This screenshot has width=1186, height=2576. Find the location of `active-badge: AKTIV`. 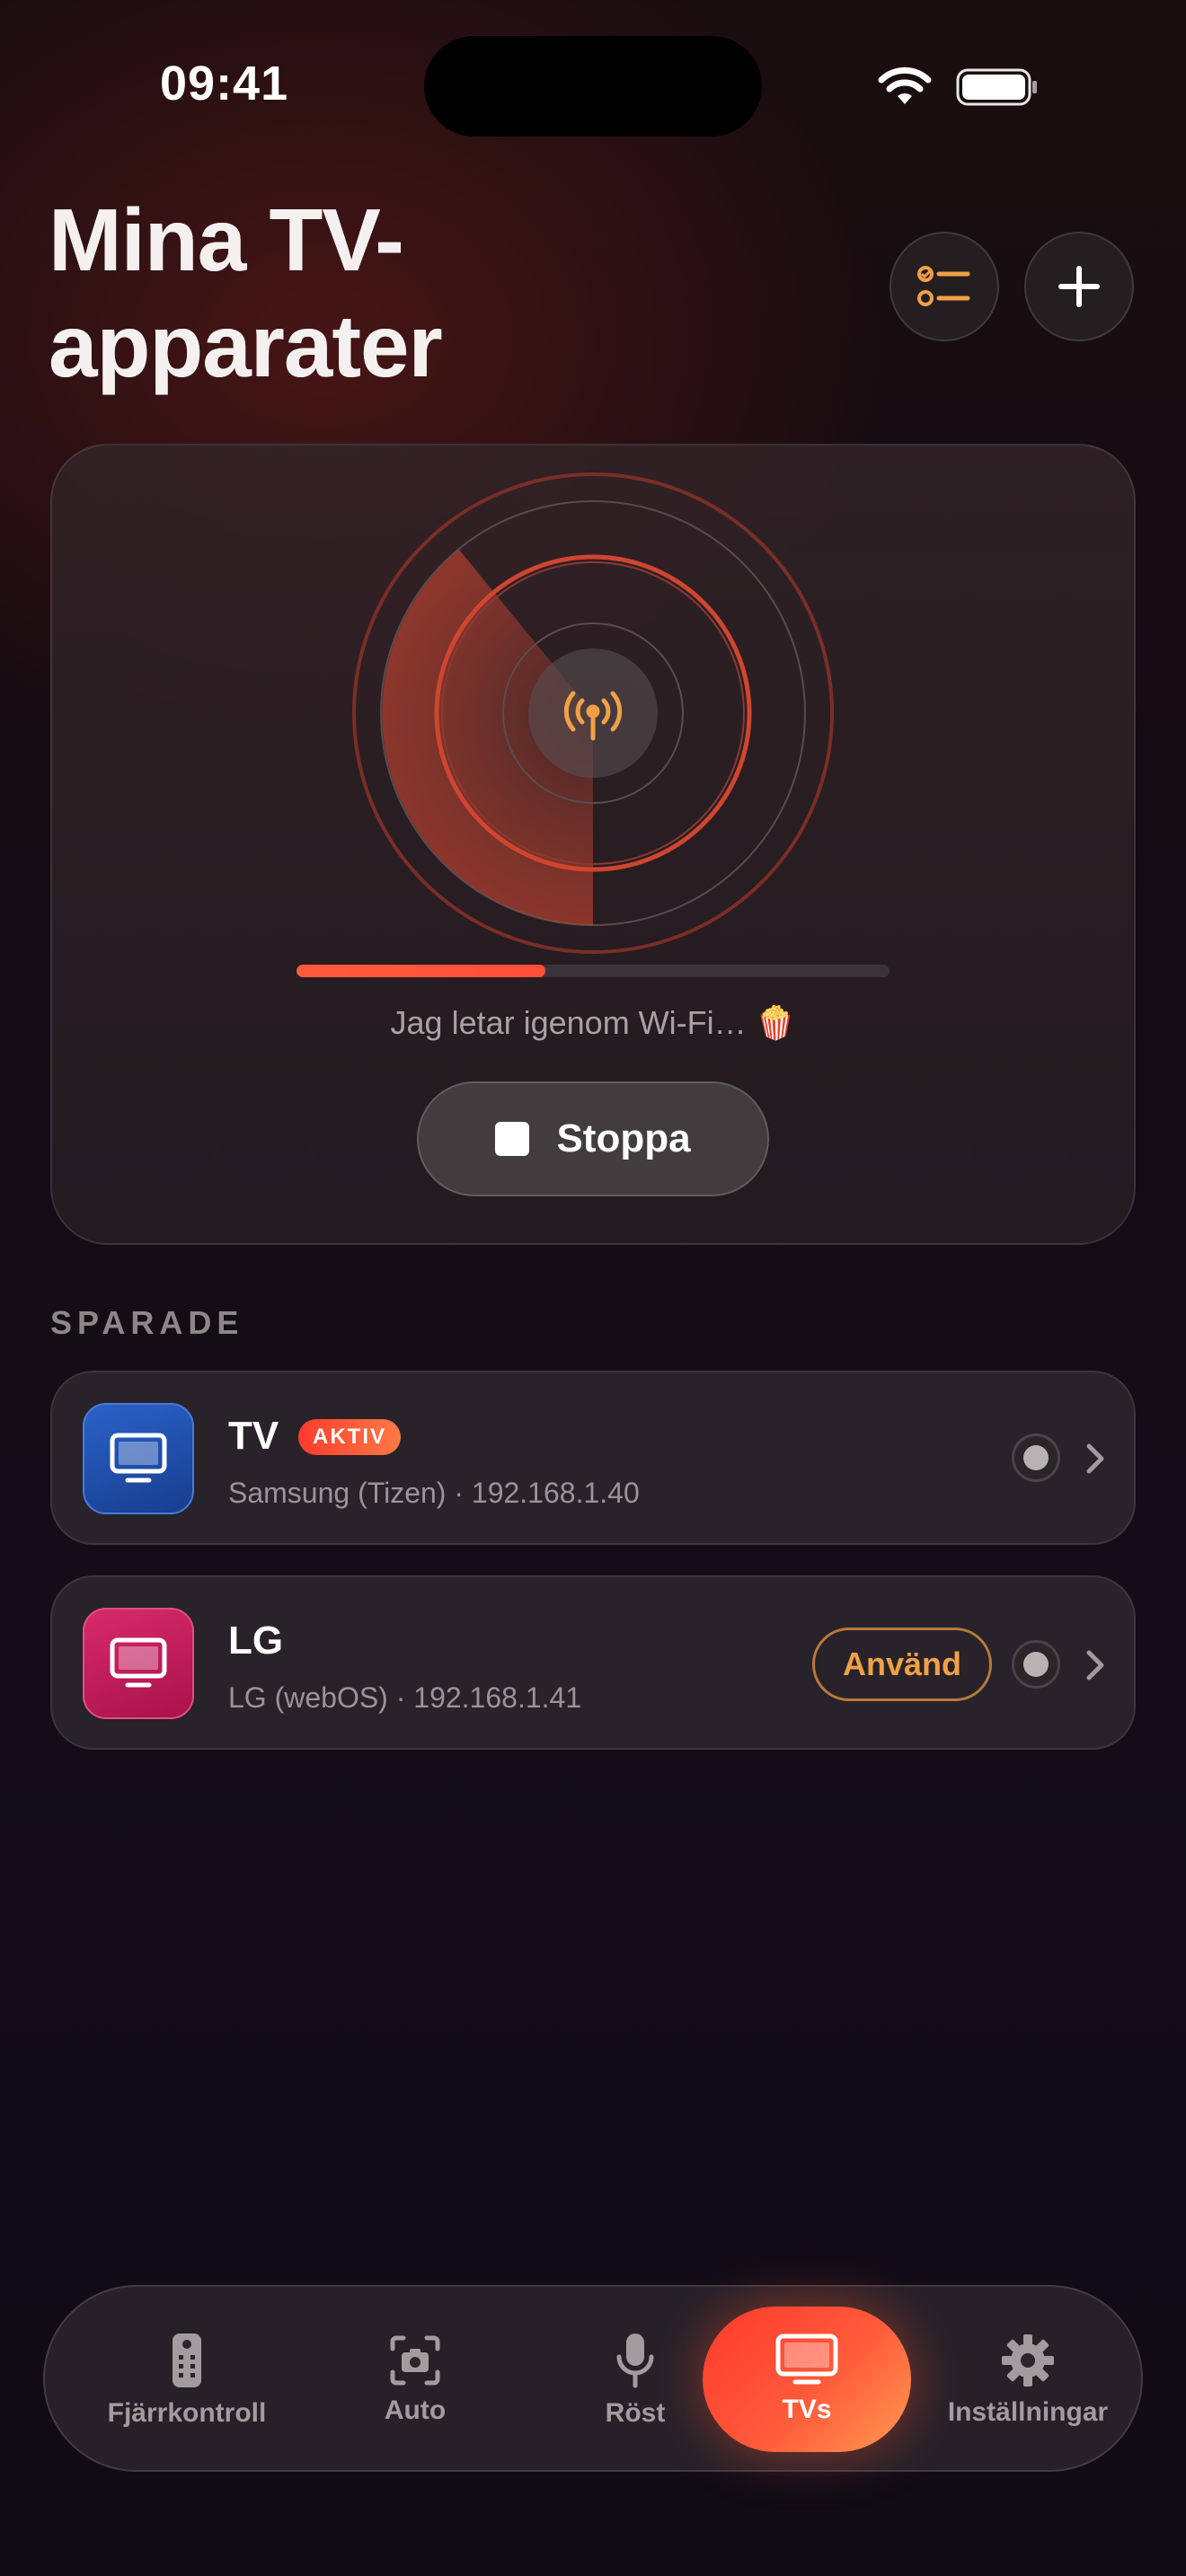

active-badge: AKTIV is located at coordinates (349, 1437).